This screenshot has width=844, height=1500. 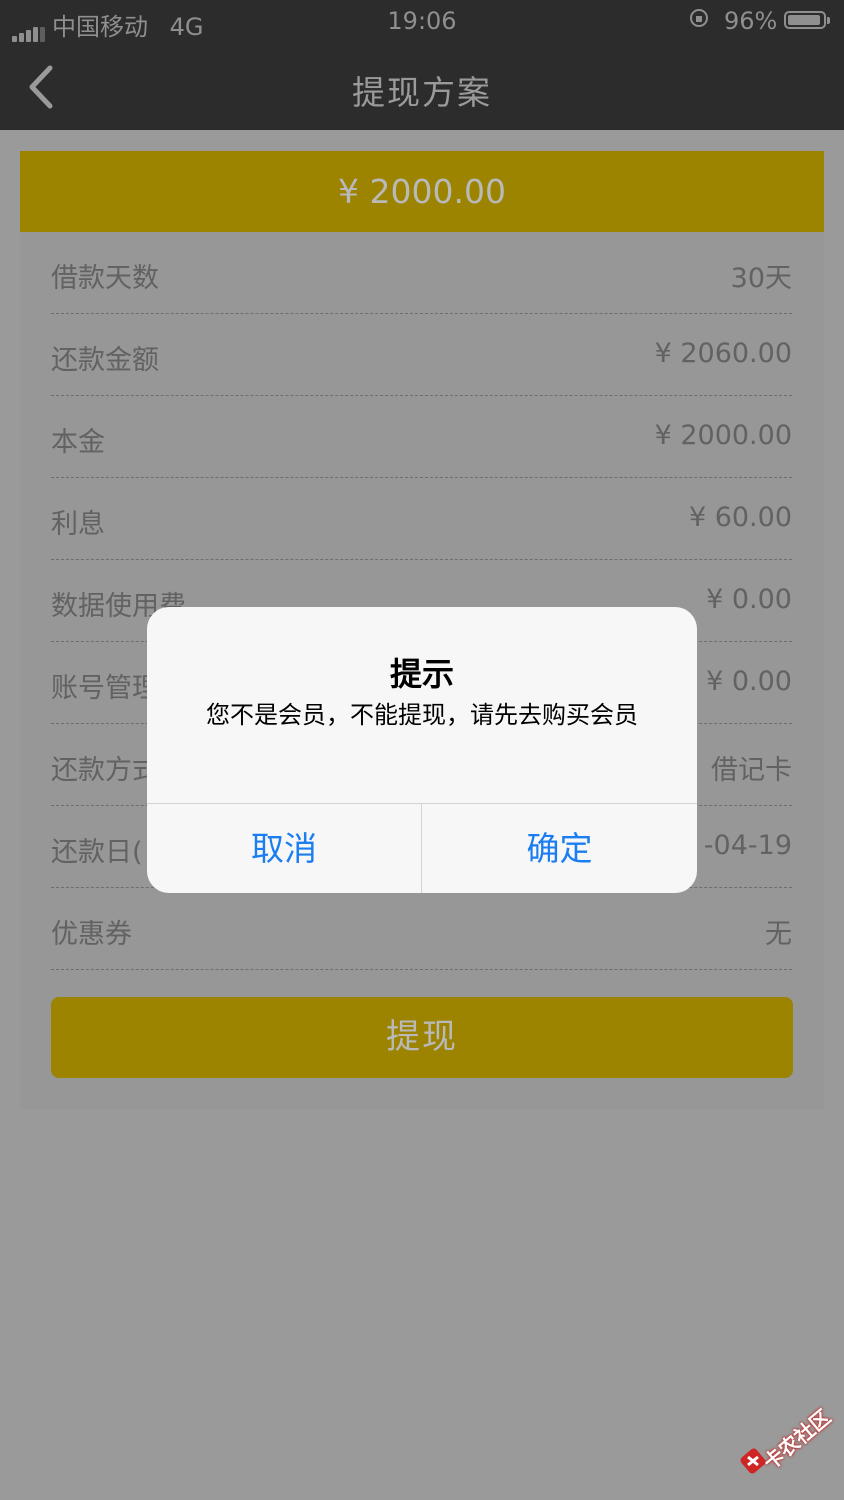 I want to click on detail-row: 还款金额 ¥ 2060.00, so click(x=421, y=355).